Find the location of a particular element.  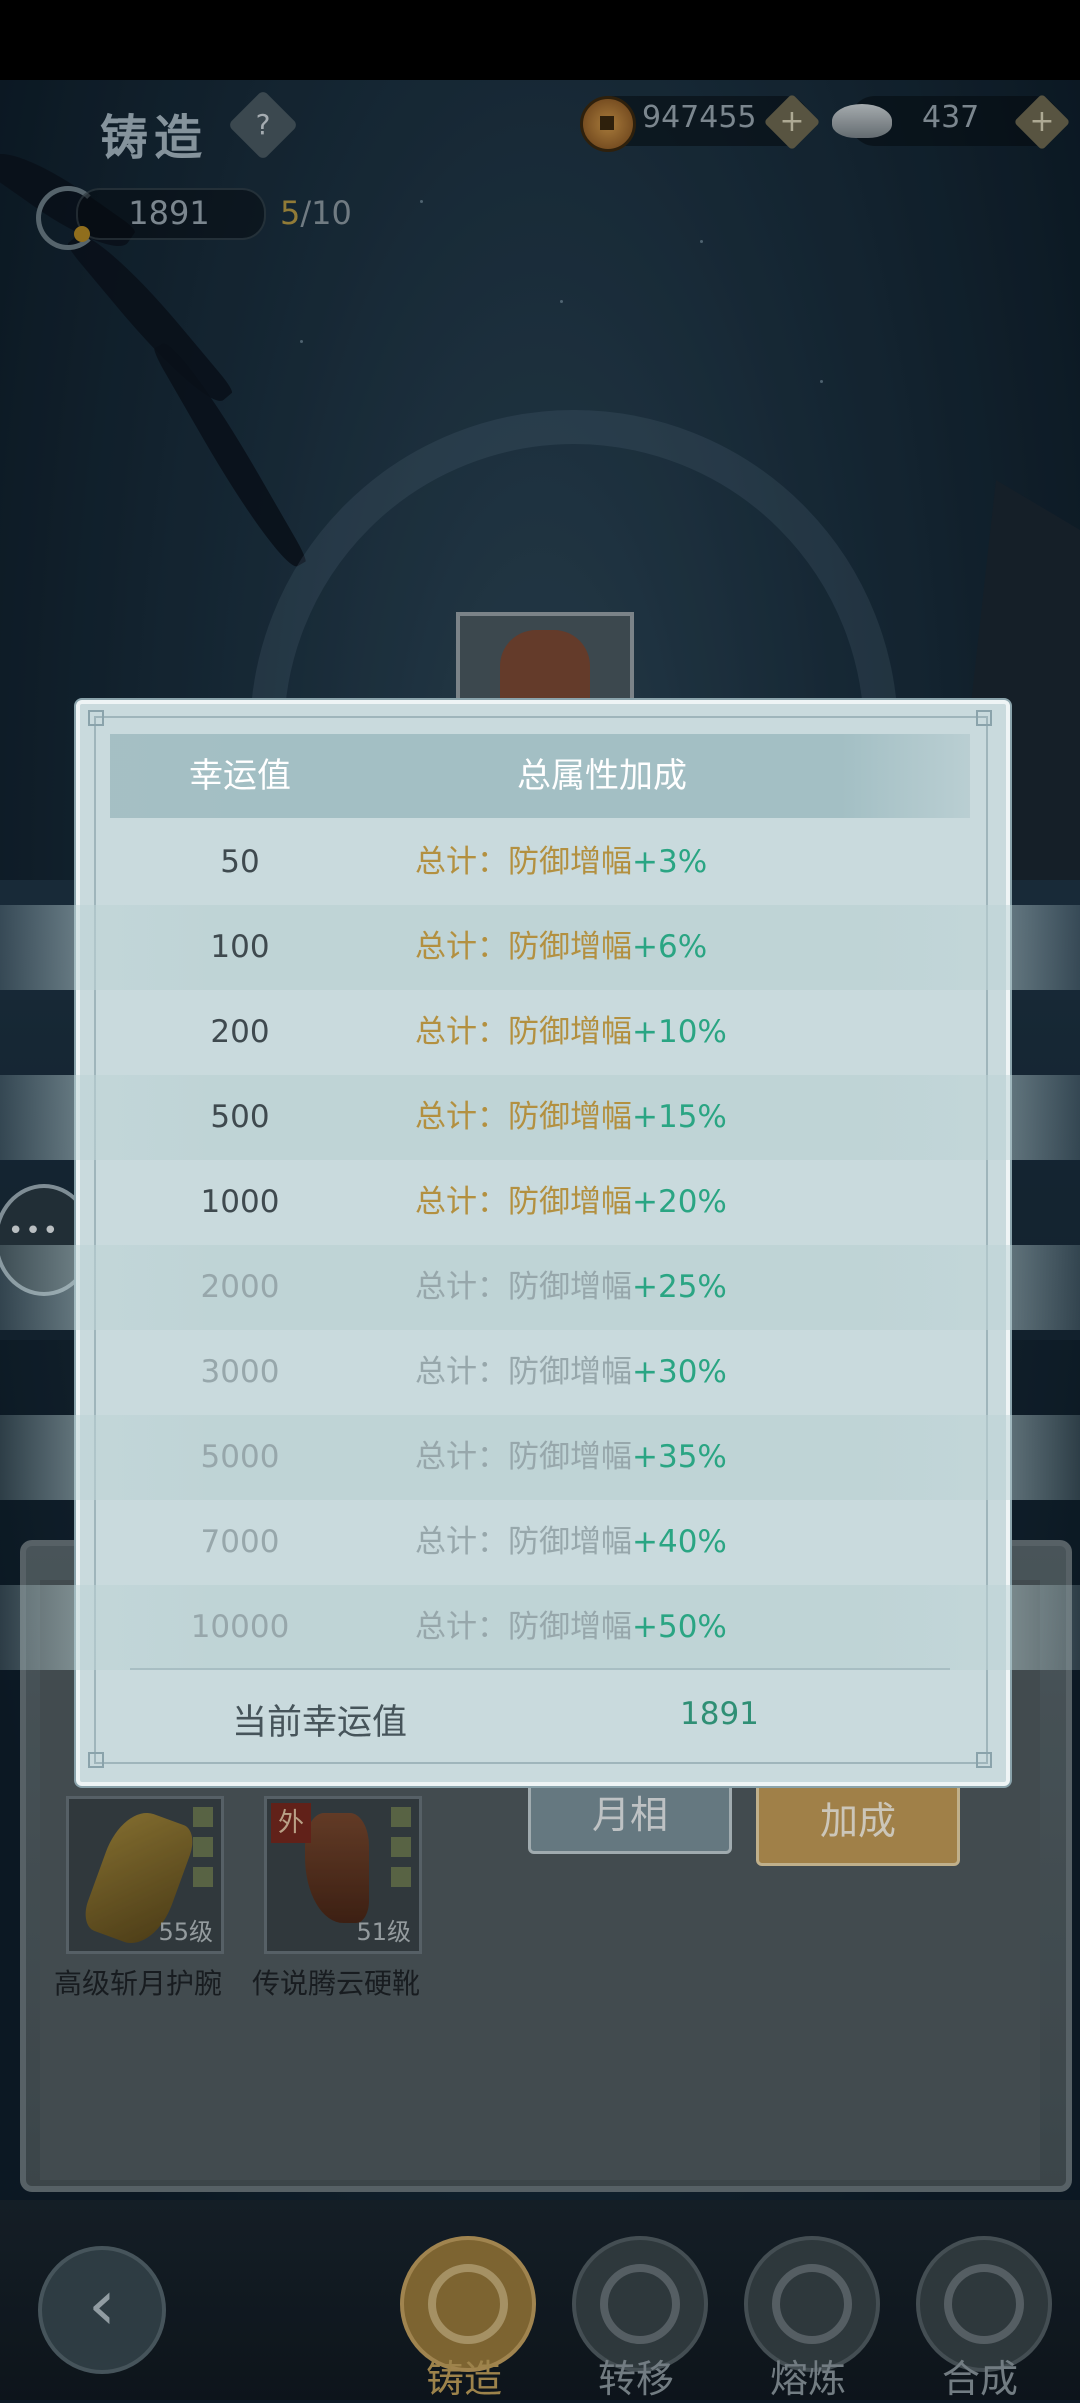

bonus-text: 总计：防御增幅+3% is located at coordinates (561, 862).